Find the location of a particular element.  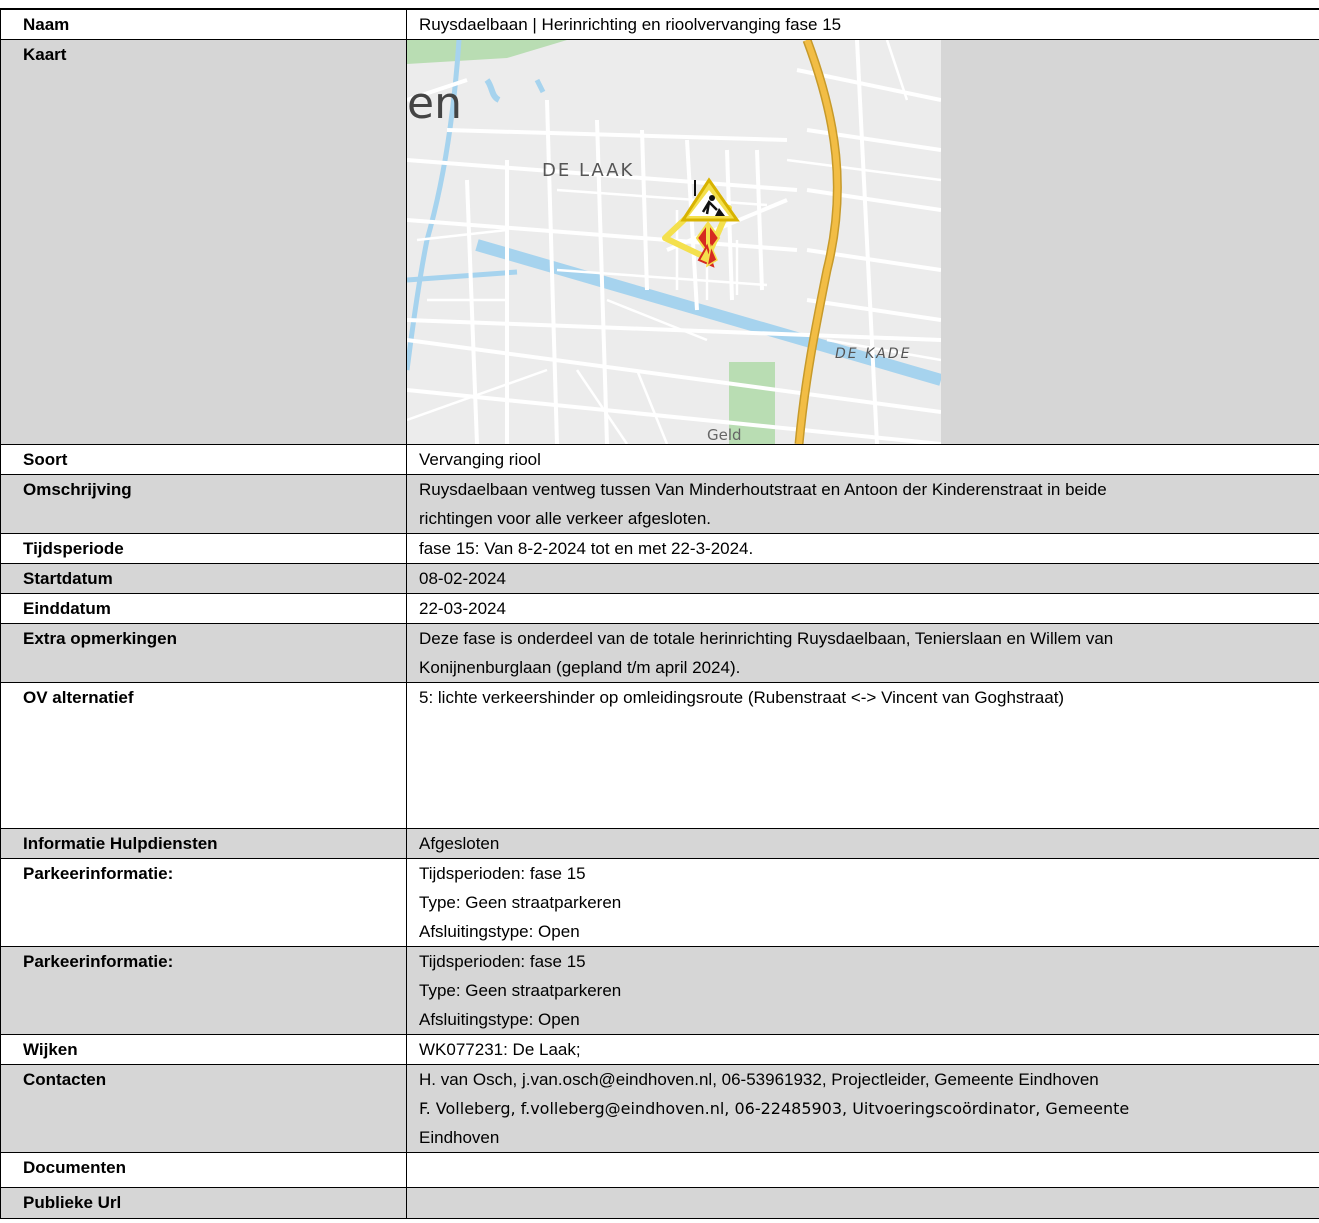

row-einddatum: Einddatum 22-03-2024 is located at coordinates (659, 608).